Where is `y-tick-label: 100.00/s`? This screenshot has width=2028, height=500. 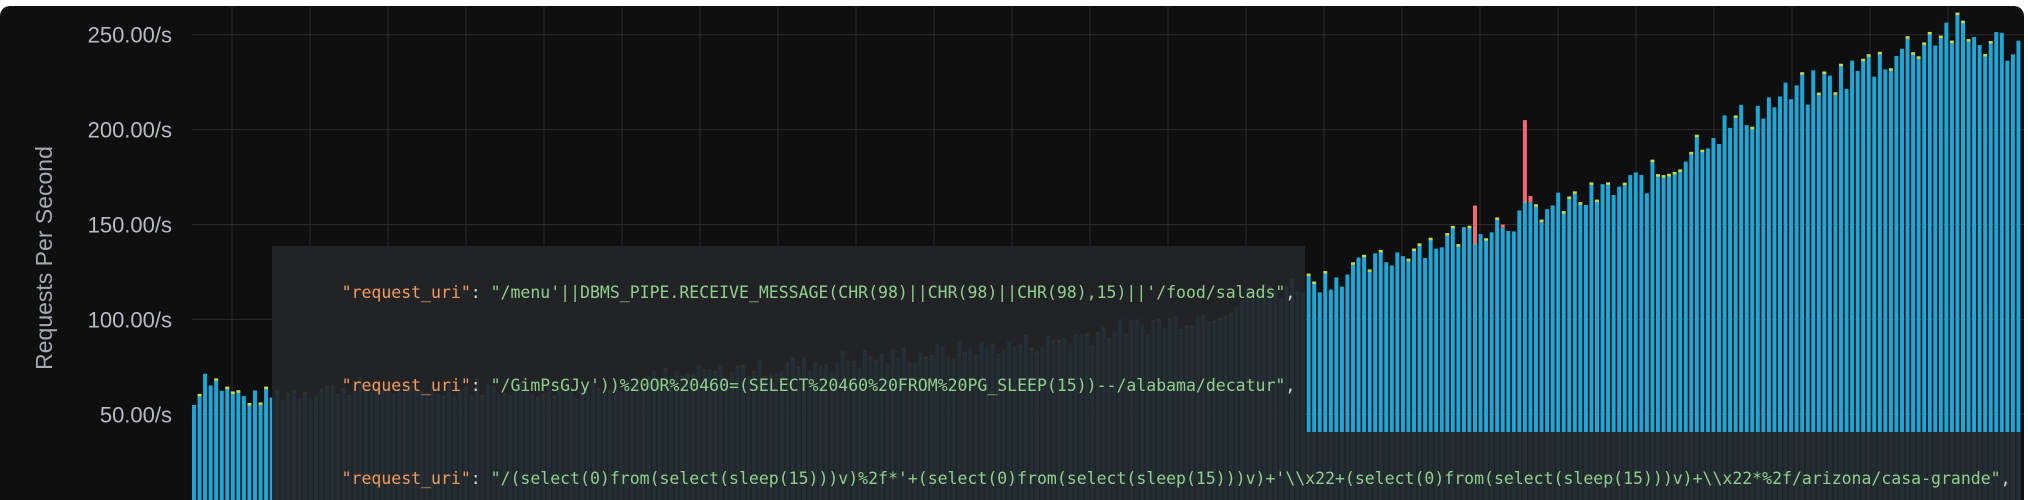 y-tick-label: 100.00/s is located at coordinates (130, 319).